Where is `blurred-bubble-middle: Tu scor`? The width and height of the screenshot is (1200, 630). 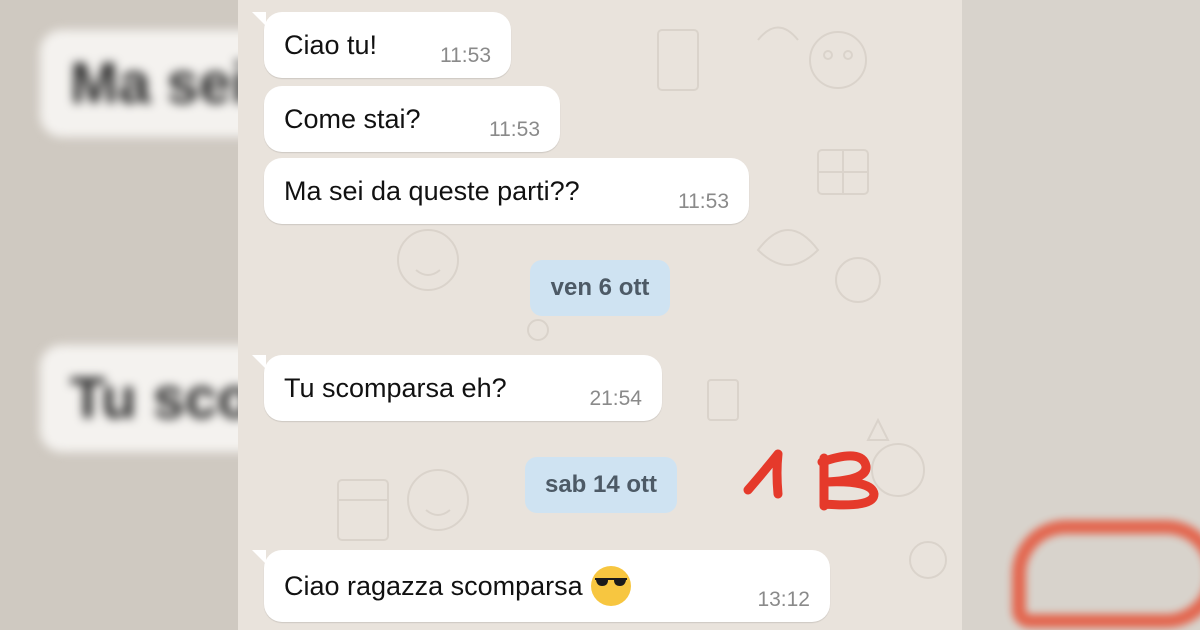
blurred-bubble-middle: Tu scor is located at coordinates (139, 398).